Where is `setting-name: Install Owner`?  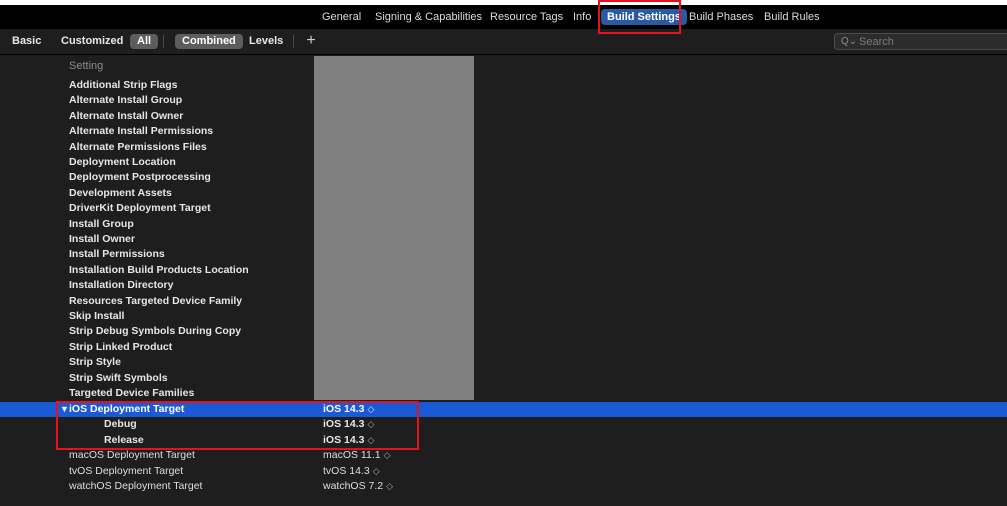
setting-name: Install Owner is located at coordinates (102, 239).